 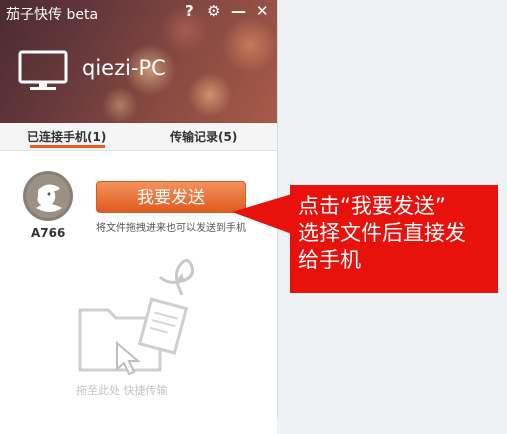 I want to click on drag-hint-text: 将文件拖拽进来也可以发送到手机, so click(x=171, y=228).